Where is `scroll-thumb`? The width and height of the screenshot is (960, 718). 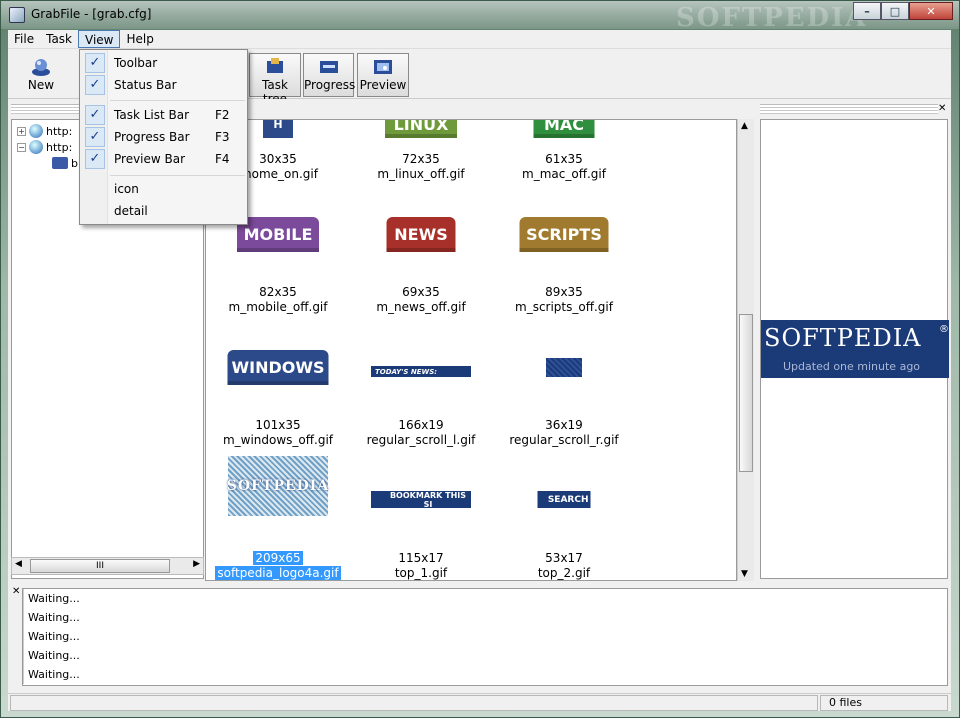 scroll-thumb is located at coordinates (746, 393).